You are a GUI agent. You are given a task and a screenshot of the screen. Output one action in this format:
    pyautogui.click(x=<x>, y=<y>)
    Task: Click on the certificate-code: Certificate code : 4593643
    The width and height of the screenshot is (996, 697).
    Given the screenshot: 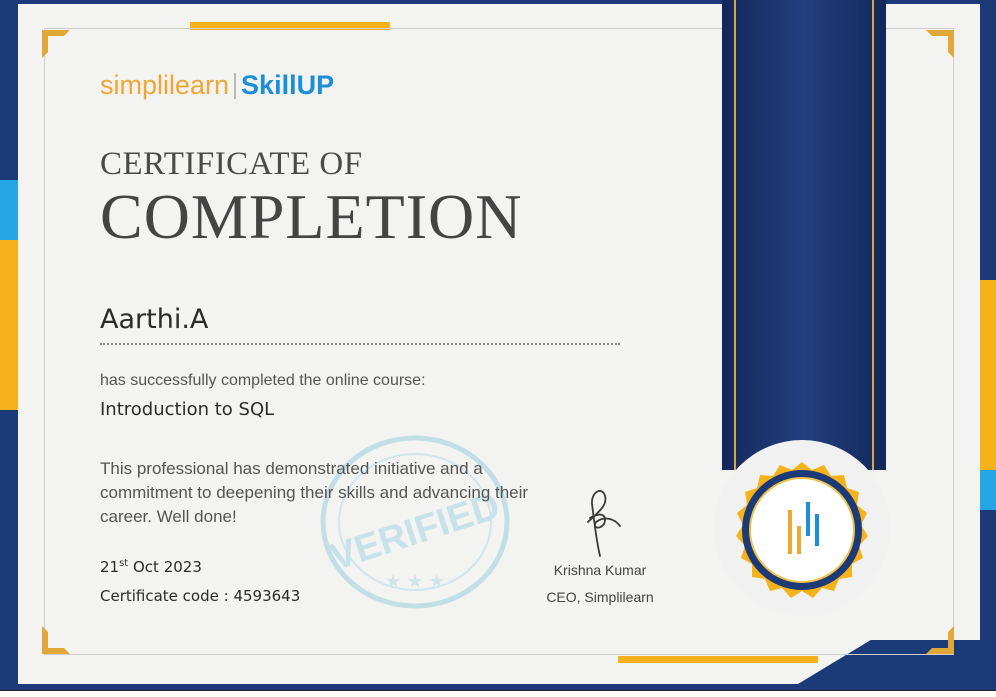 What is the action you would take?
    pyautogui.click(x=200, y=596)
    